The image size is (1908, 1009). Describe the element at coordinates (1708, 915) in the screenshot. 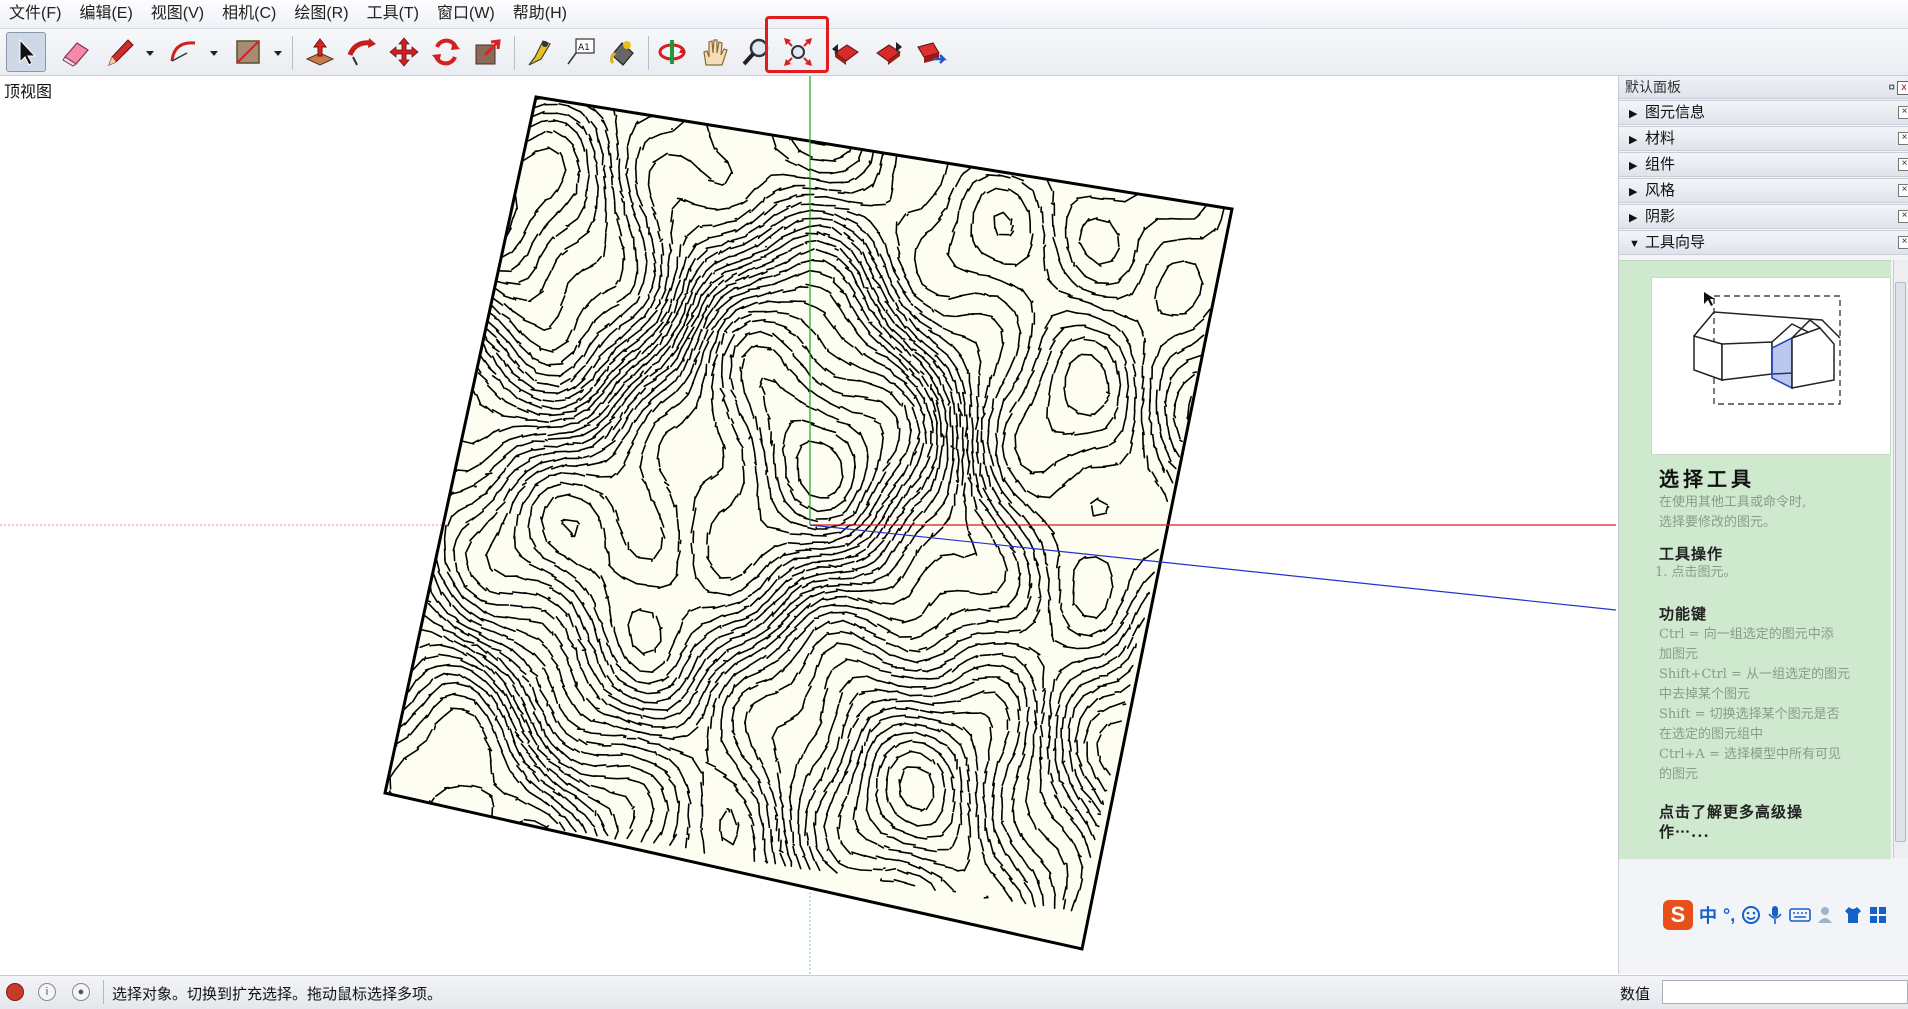

I see `ime-mode-label: 中` at that location.